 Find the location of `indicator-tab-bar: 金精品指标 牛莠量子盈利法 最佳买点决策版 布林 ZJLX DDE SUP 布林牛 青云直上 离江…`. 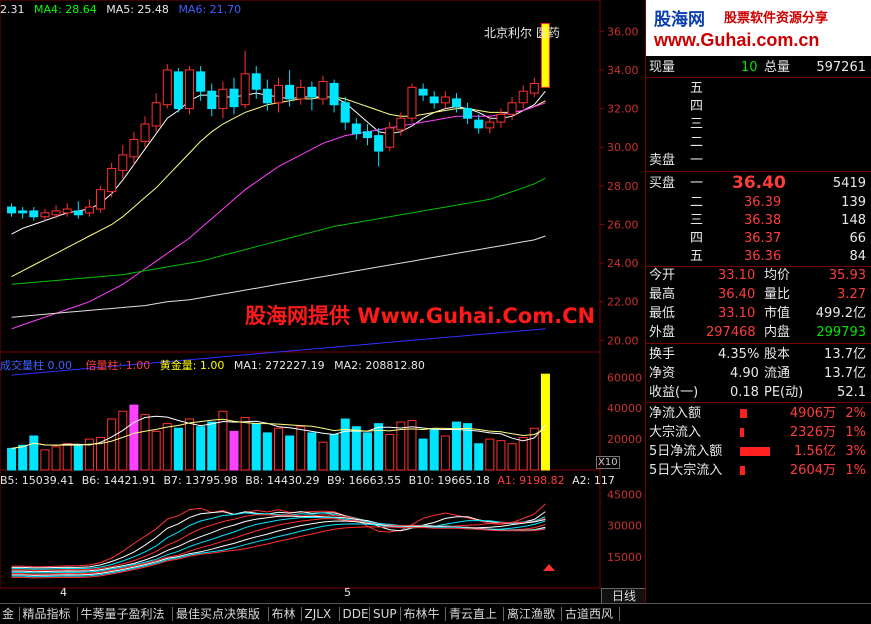

indicator-tab-bar: 金精品指标 牛莠量子盈利法 最佳买点决策版 布林 ZJLX DDE SUP 布林牛 青云直上 离江… is located at coordinates (435, 613).